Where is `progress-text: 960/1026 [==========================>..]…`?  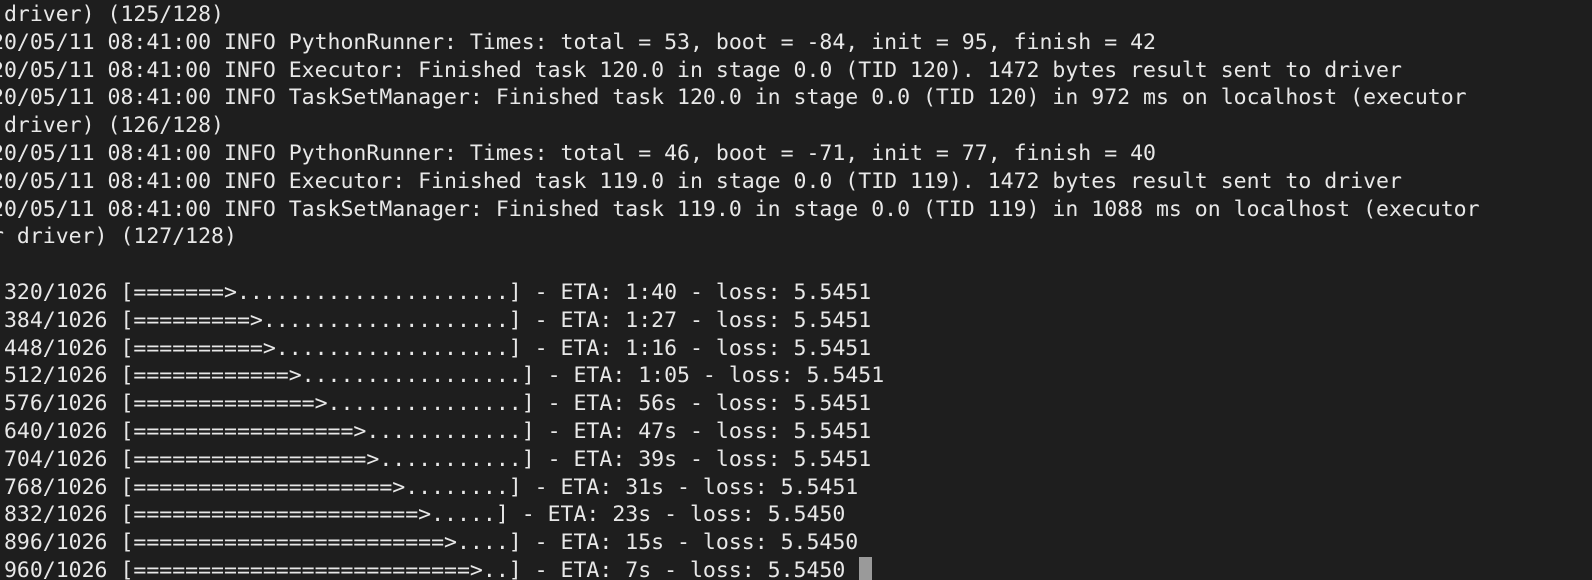 progress-text: 960/1026 [==========================>..]… is located at coordinates (423, 568).